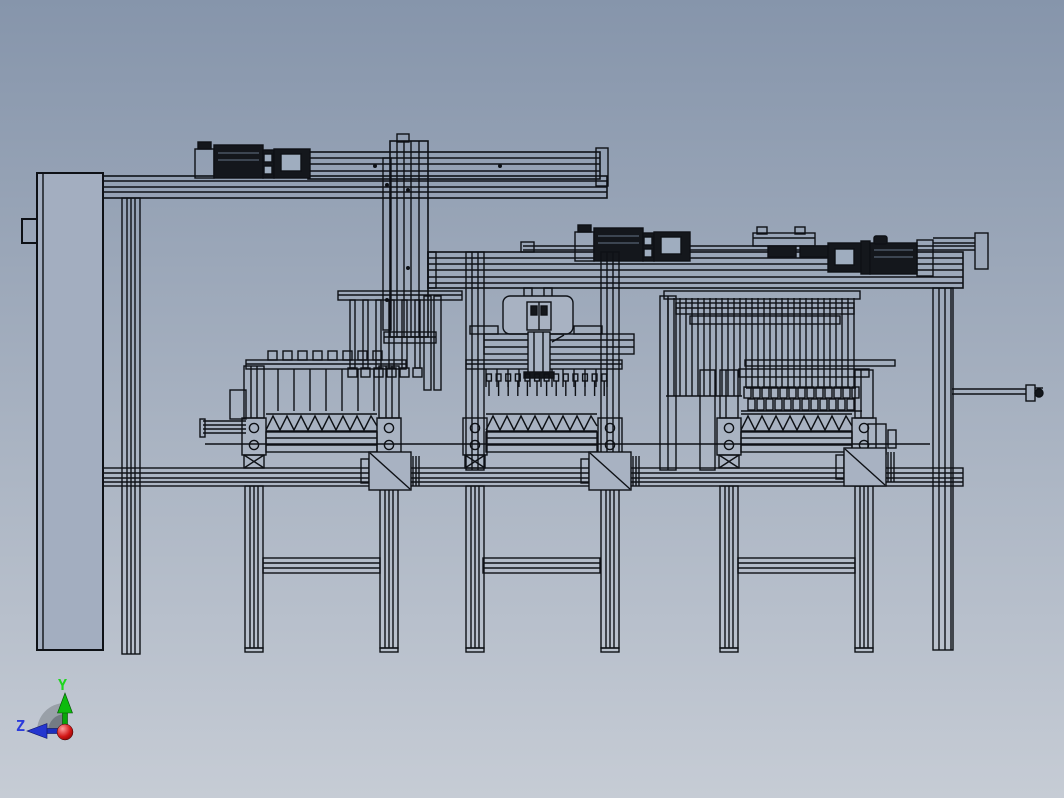 This screenshot has width=1064, height=798. Describe the element at coordinates (65, 732) in the screenshot. I see `x-axis-origin` at that location.